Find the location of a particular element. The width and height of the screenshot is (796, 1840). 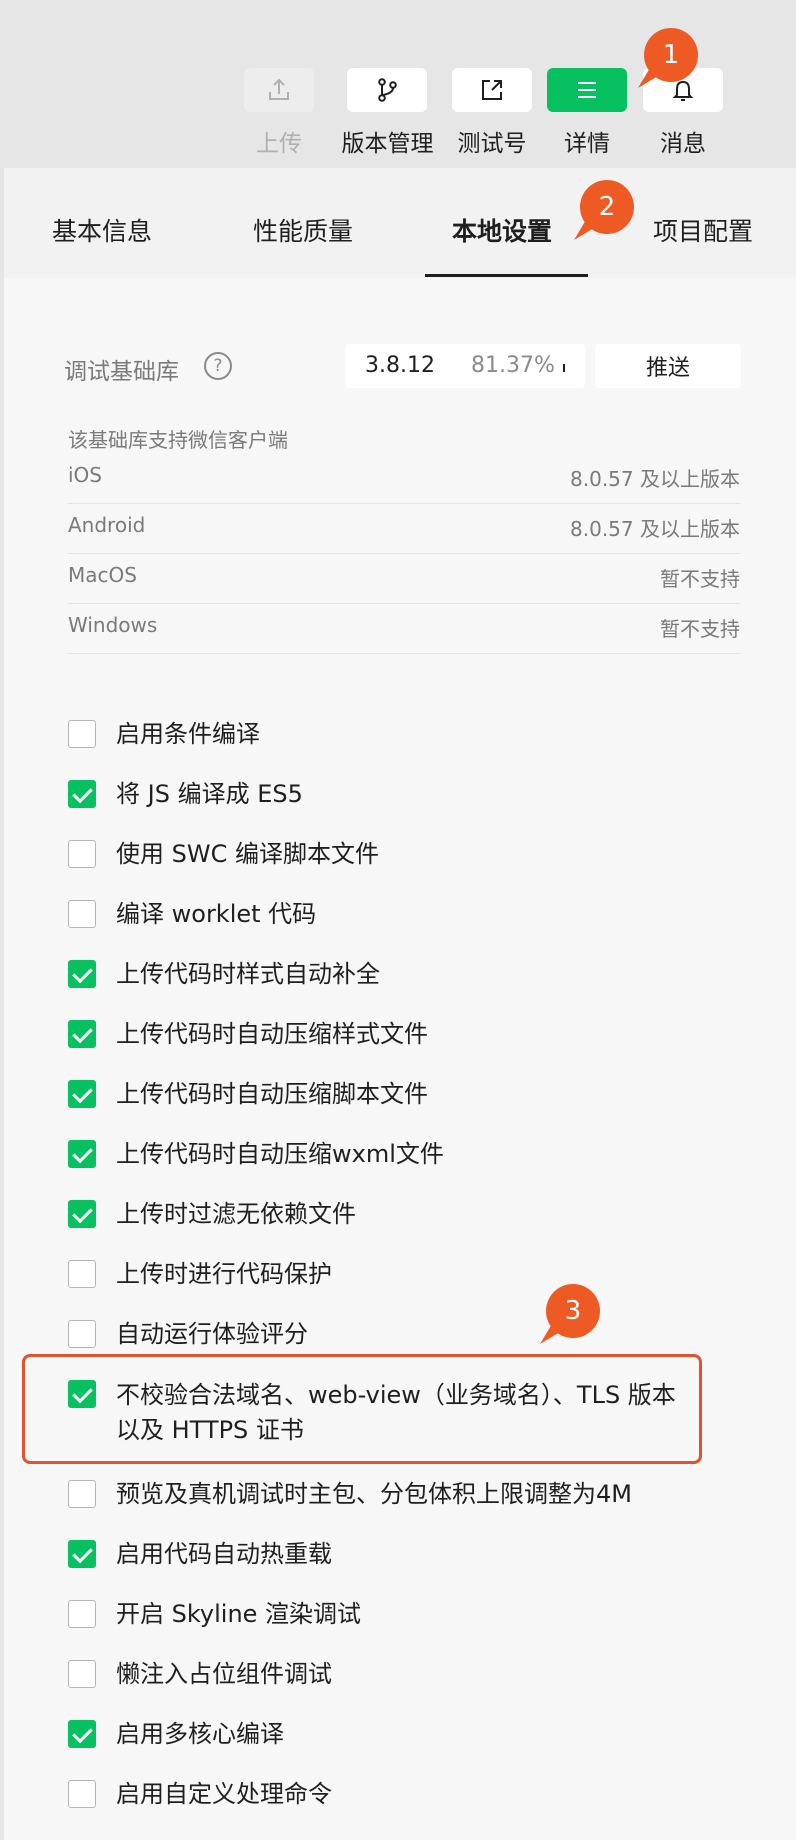

option-minify-style: 上传代码时自动压缩样式文件 is located at coordinates (372, 1034).